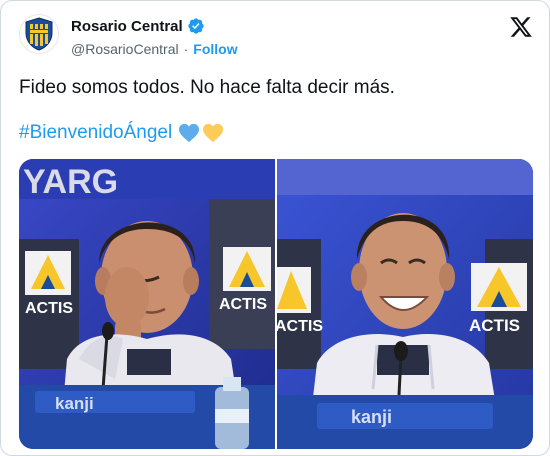 This screenshot has width=550, height=456. Describe the element at coordinates (494, 325) in the screenshot. I see `sponsor-text-right-2: ACTIS` at that location.